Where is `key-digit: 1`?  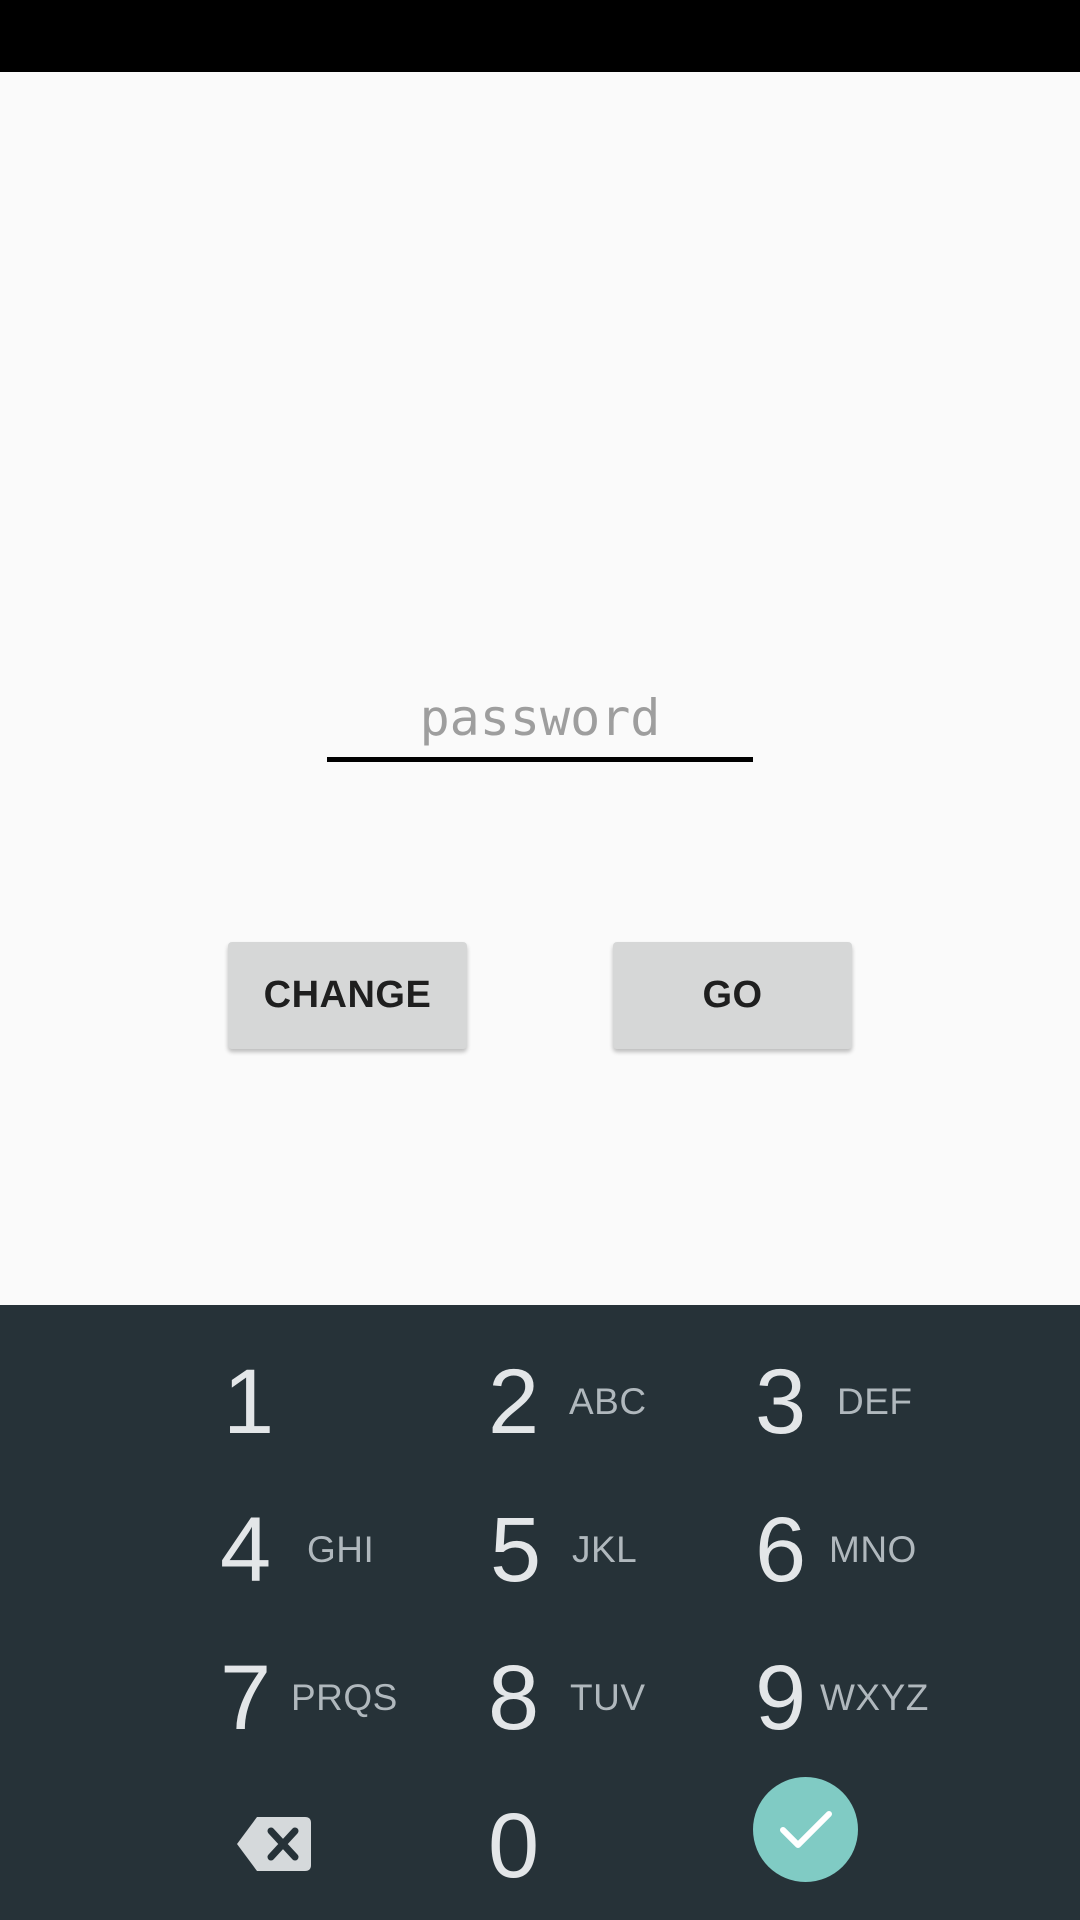 key-digit: 1 is located at coordinates (249, 1402).